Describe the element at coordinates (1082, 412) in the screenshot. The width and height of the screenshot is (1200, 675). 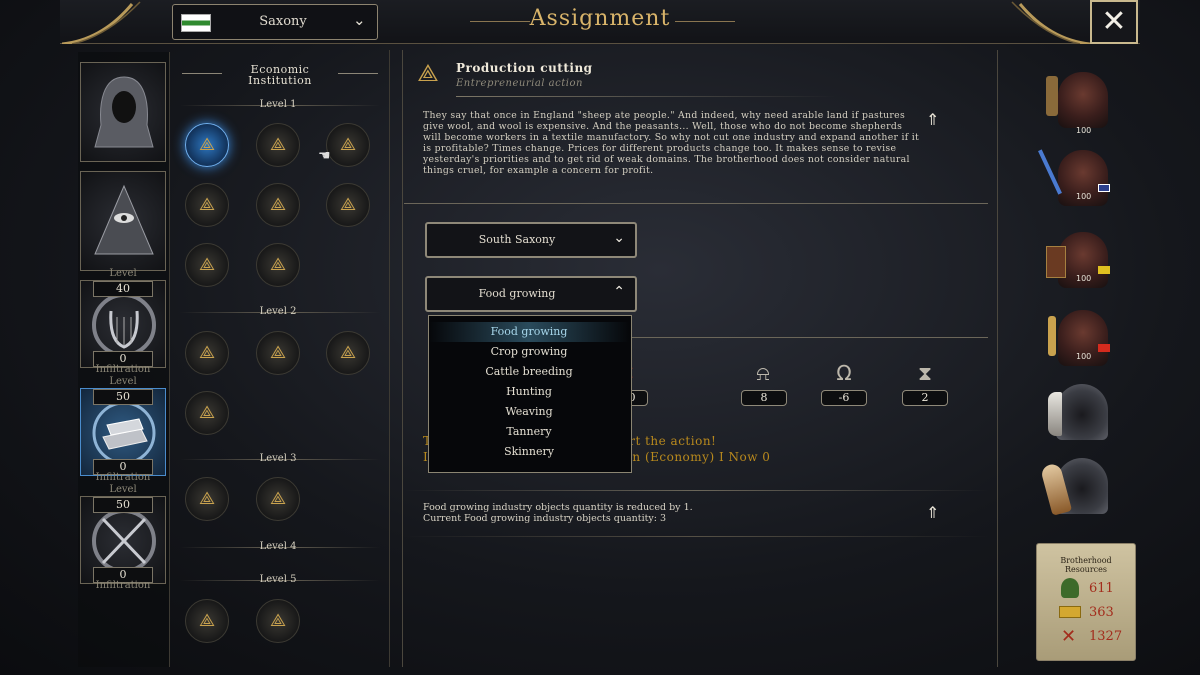
I see `hooded-agent-portrait` at that location.